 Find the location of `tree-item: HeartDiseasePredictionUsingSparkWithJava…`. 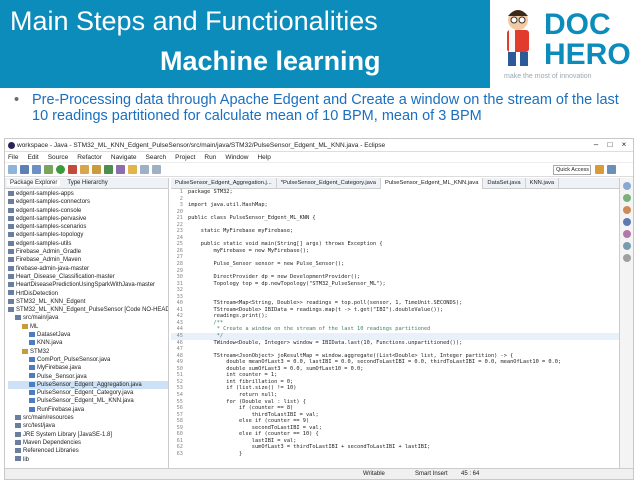

tree-item: HeartDiseasePredictionUsingSparkWithJava… is located at coordinates (88, 285).